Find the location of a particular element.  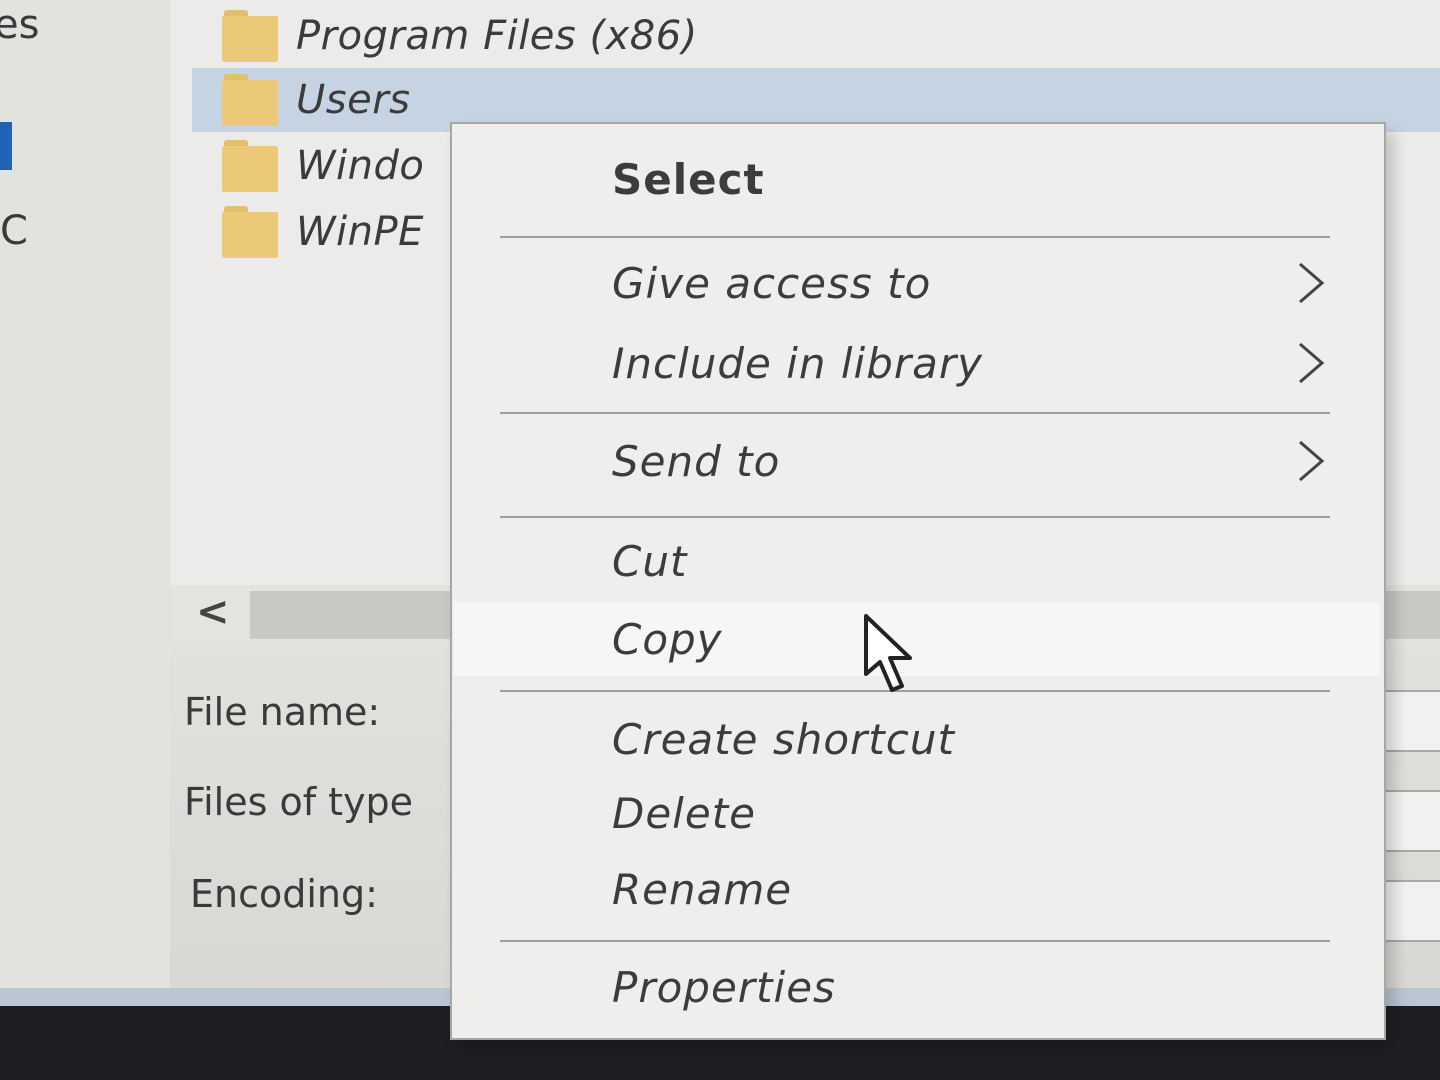

navigation-pane: es C is located at coordinates (85, 495).